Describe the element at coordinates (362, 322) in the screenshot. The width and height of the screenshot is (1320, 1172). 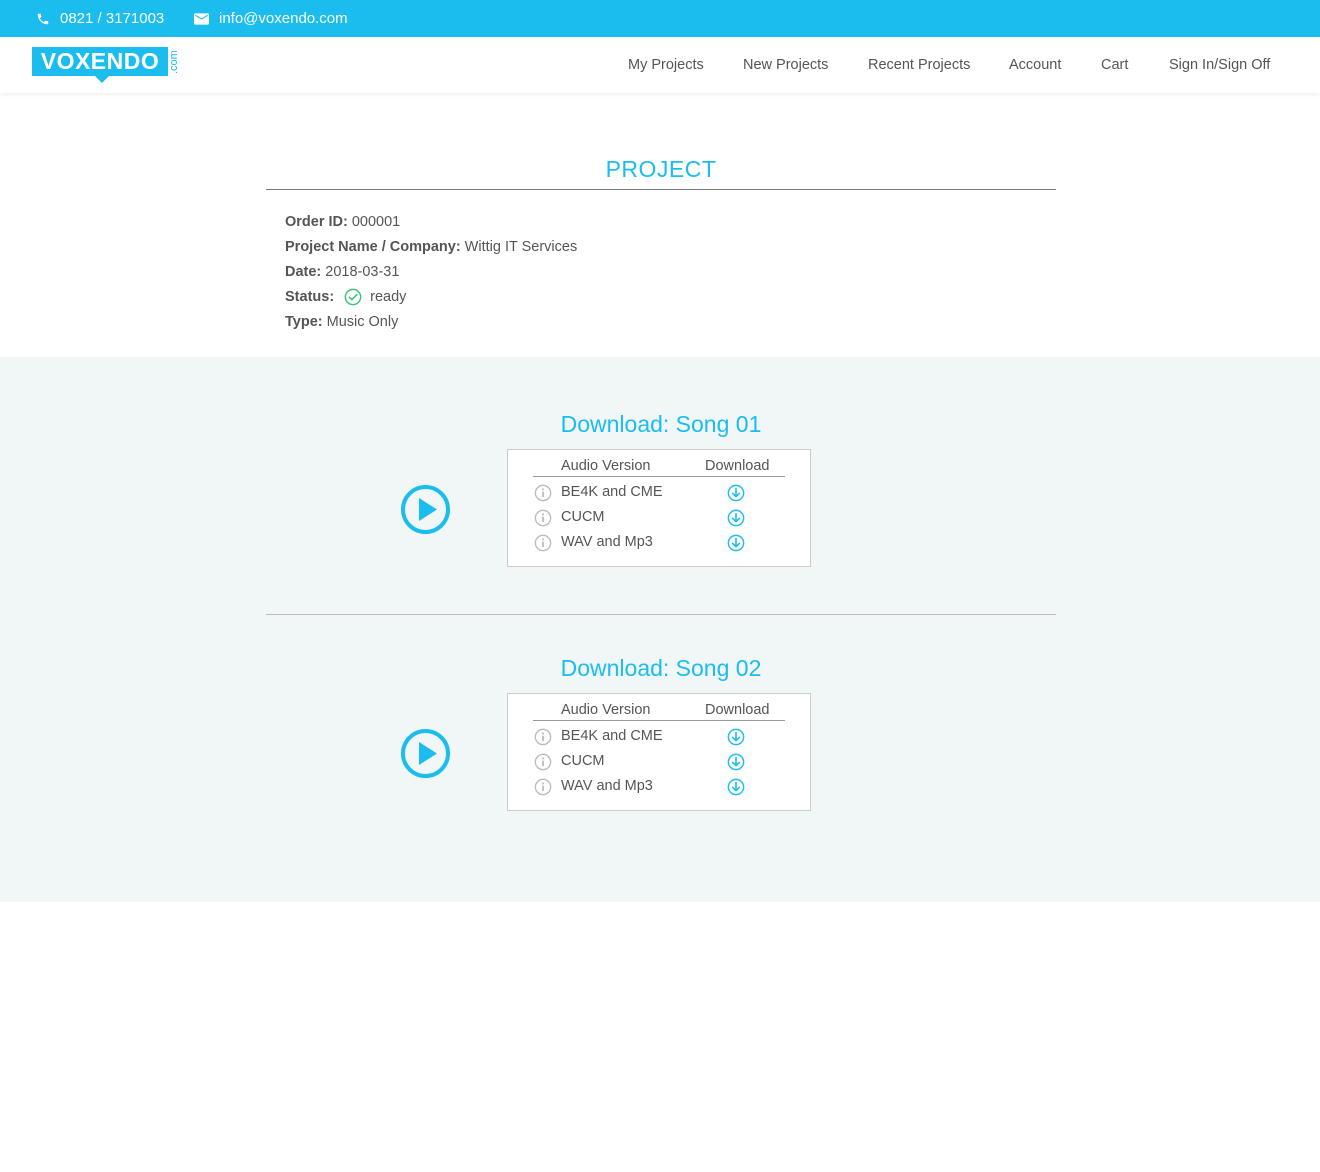
I see `type-value: Music Only` at that location.